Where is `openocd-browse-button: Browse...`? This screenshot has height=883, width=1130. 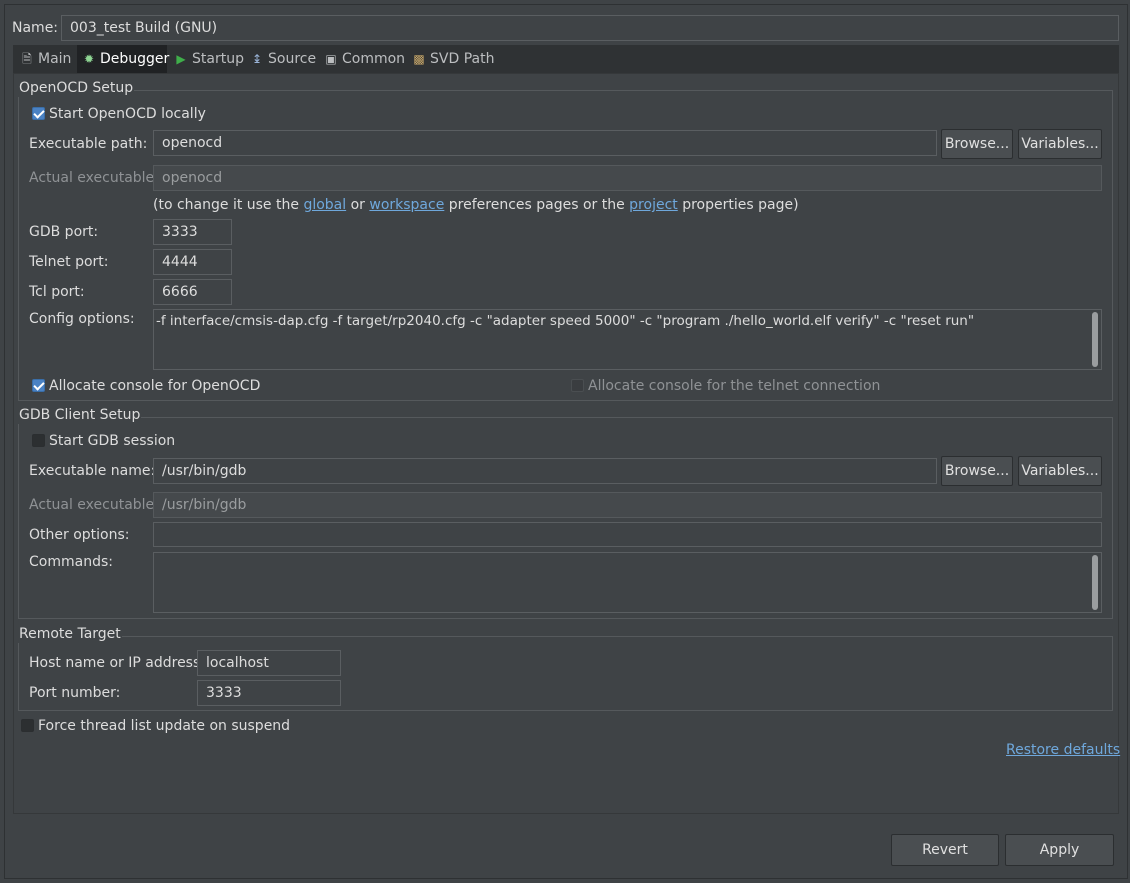
openocd-browse-button: Browse... is located at coordinates (977, 144).